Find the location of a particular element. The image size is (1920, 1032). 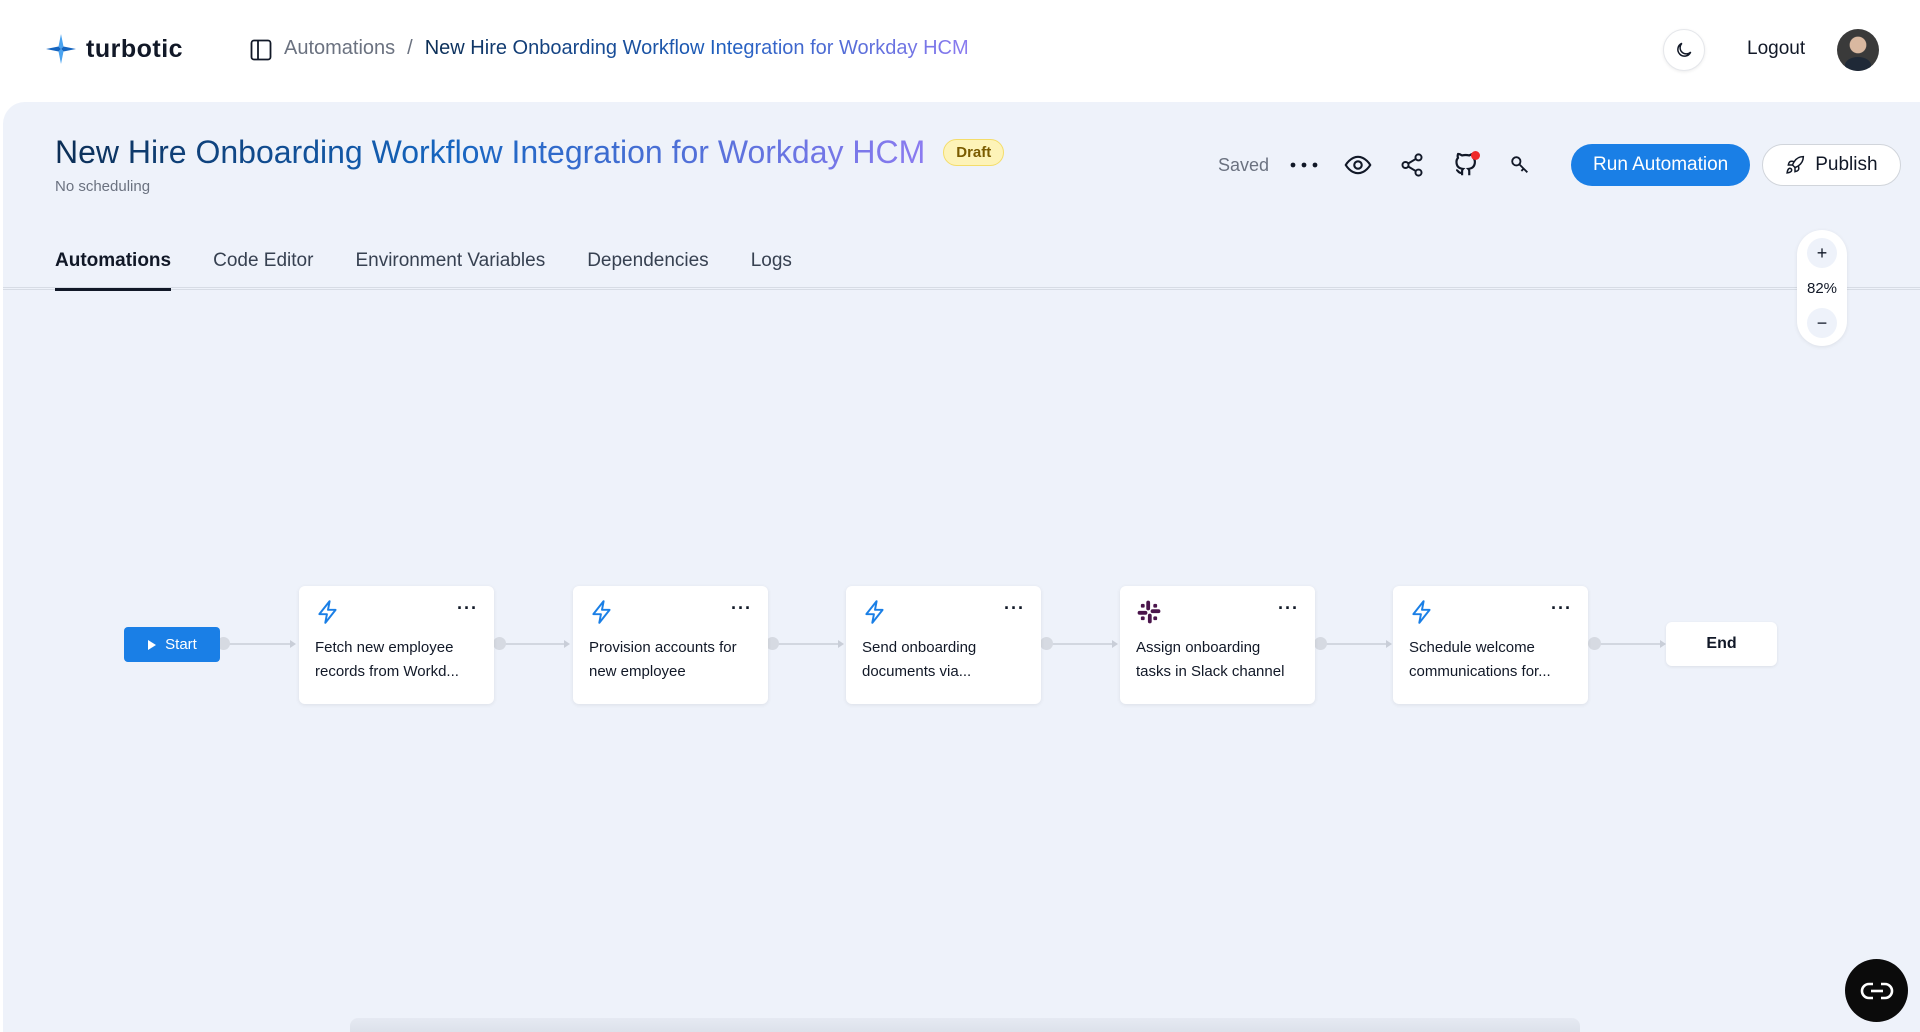

bottom-panel-edge is located at coordinates (965, 1025).